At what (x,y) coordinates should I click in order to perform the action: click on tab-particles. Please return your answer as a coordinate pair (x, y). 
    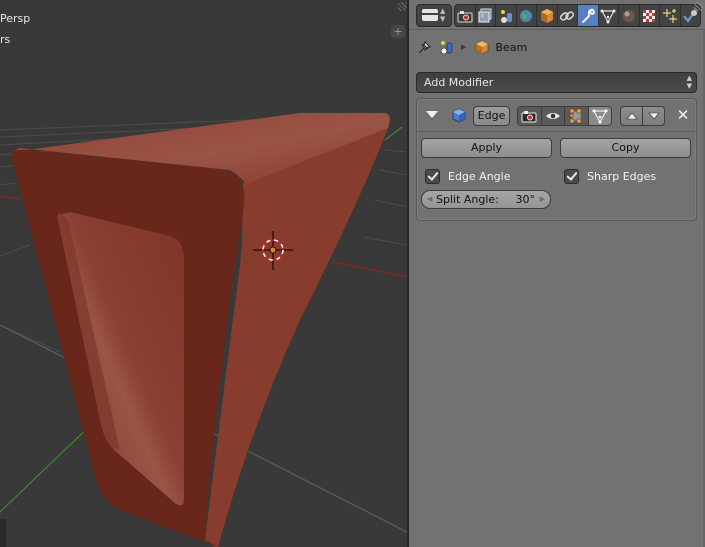
    Looking at the image, I should click on (670, 15).